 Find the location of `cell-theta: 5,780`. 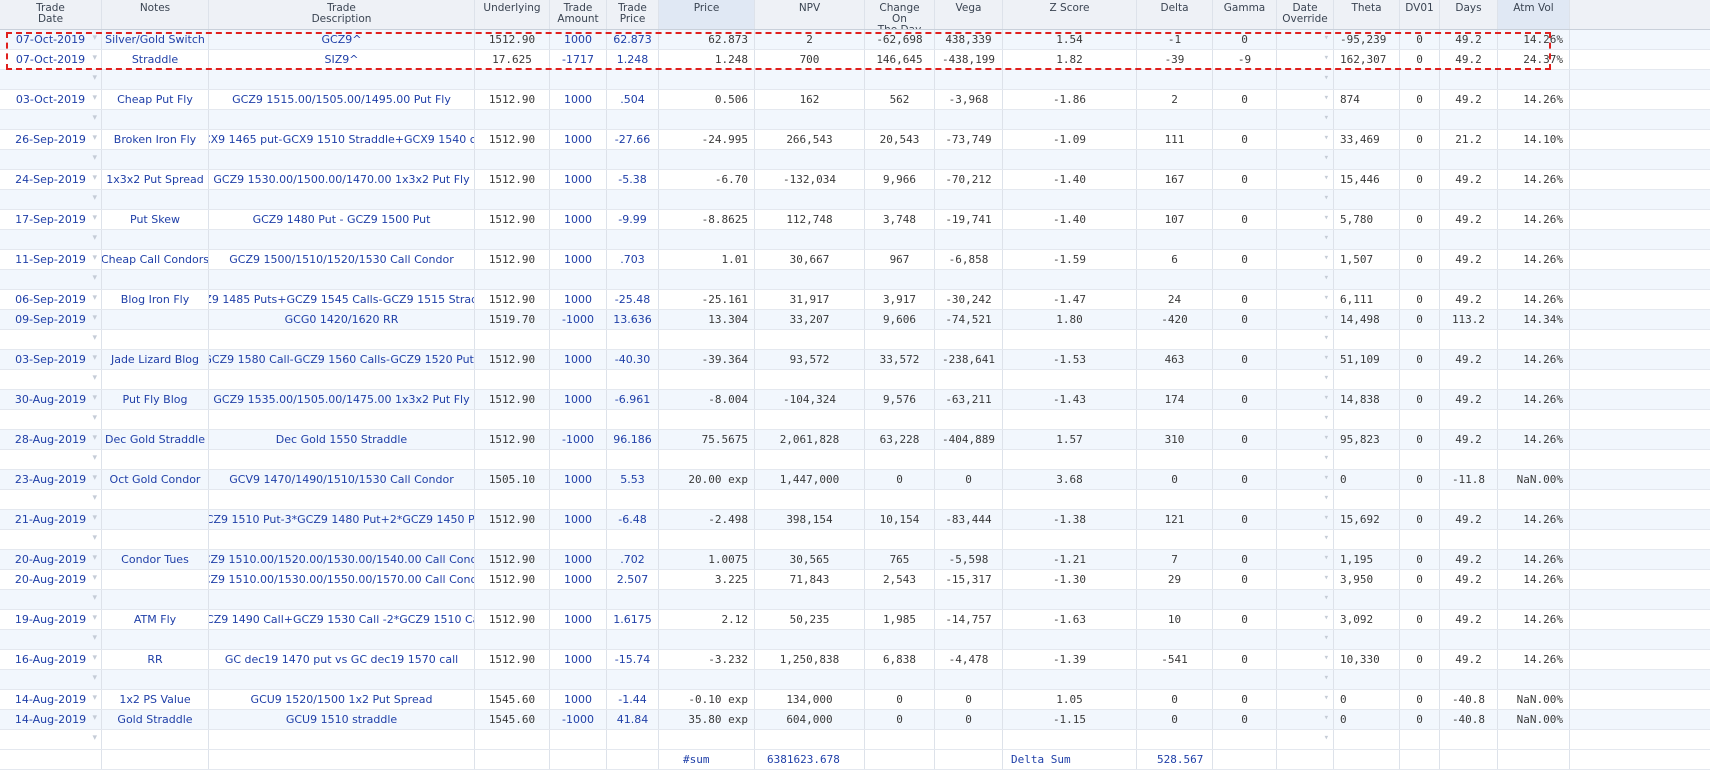

cell-theta: 5,780 is located at coordinates (1367, 219).